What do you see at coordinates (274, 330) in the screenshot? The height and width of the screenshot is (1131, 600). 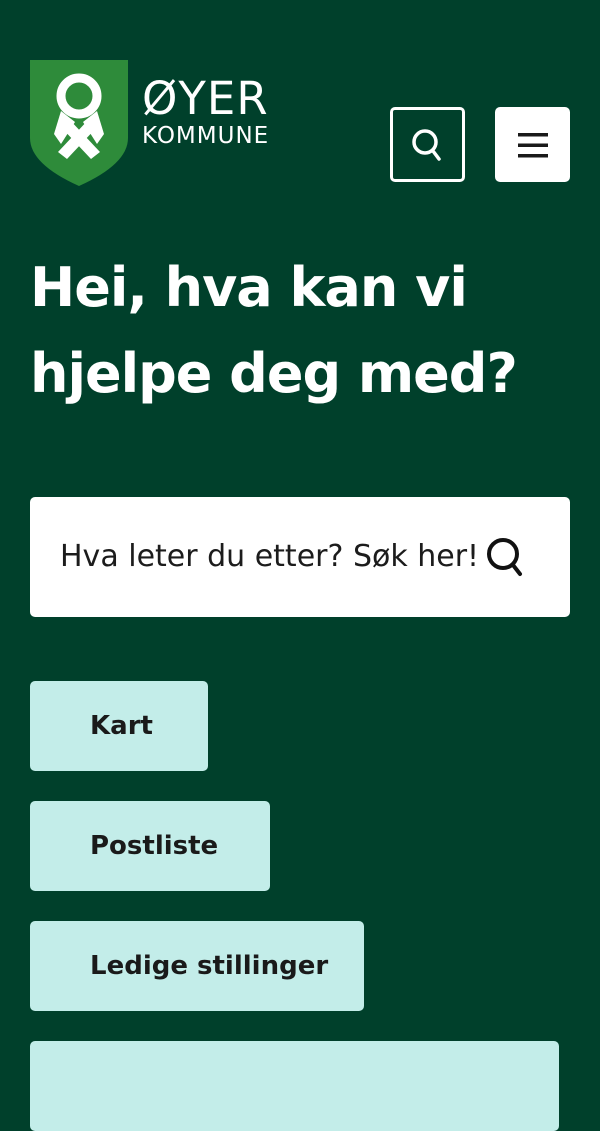 I see `hero-title: Hei, hva kan vi hjelpe deg med?` at bounding box center [274, 330].